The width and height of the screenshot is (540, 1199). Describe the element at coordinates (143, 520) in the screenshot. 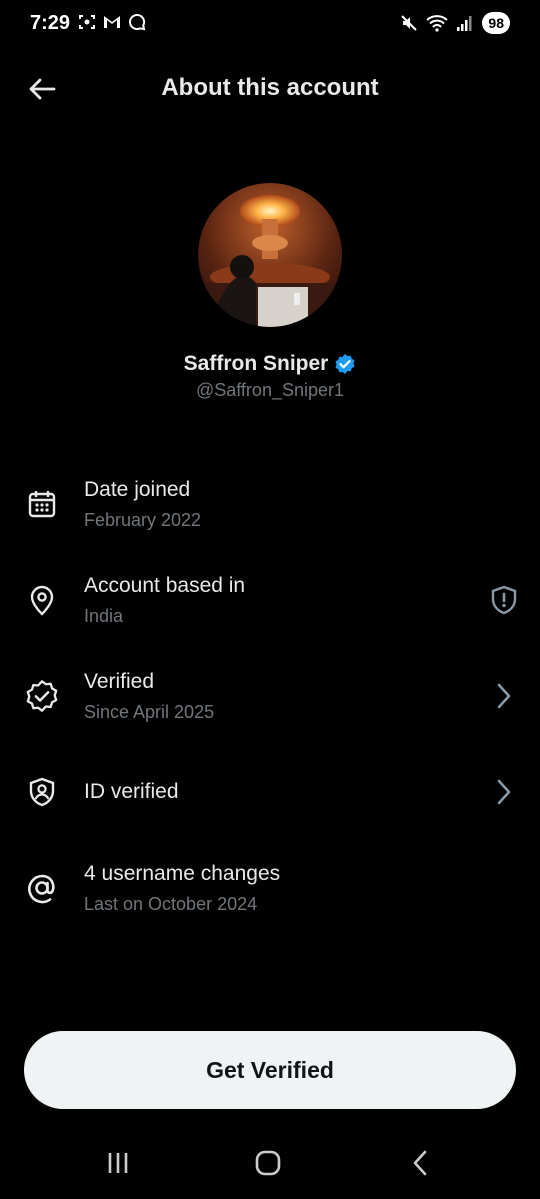

I see `row-subtitle: February 2022` at that location.